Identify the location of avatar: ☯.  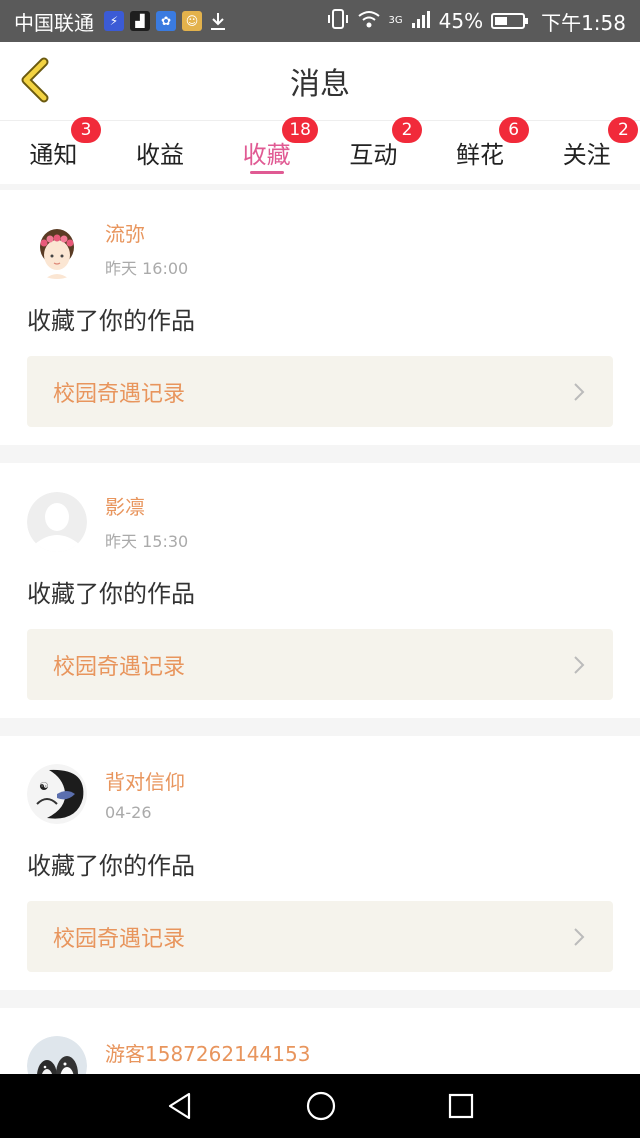
(57, 794).